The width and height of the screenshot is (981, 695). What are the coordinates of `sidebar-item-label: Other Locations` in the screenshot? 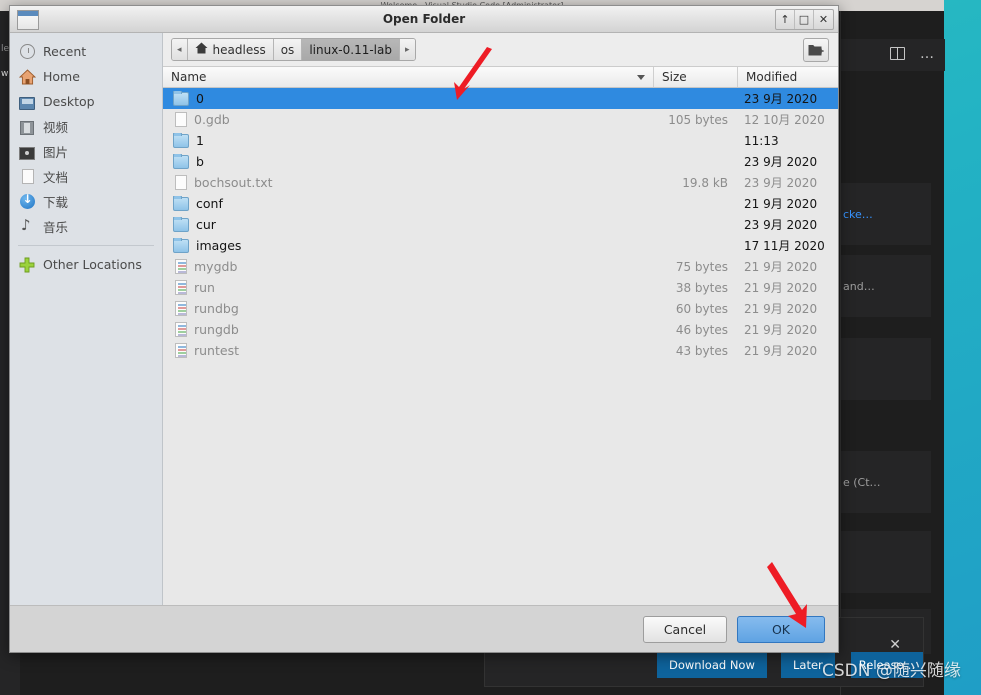 It's located at (92, 264).